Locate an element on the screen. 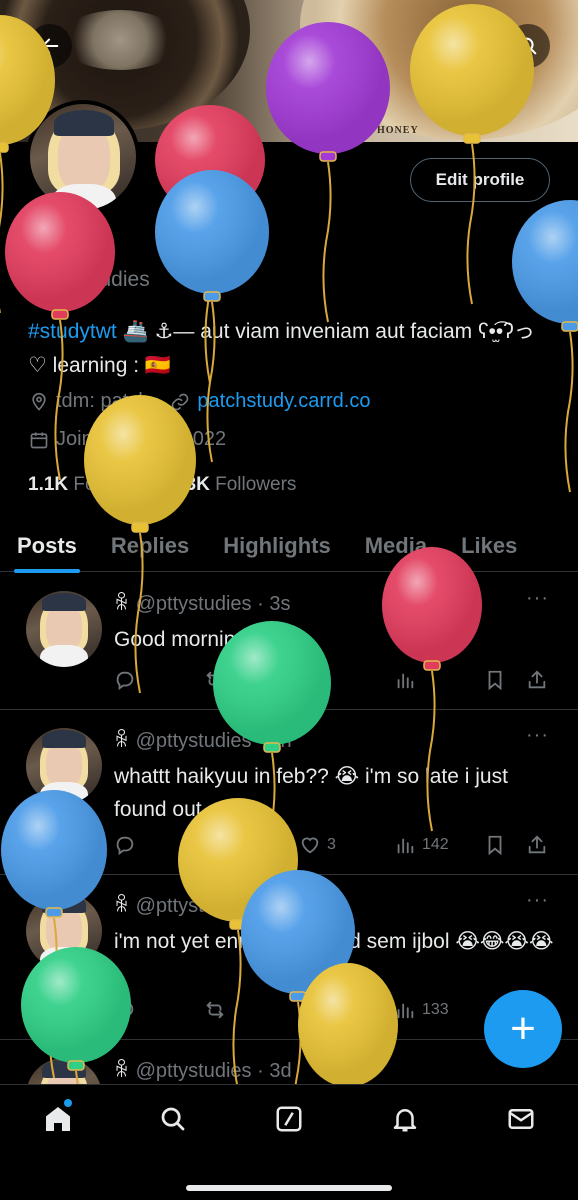 The image size is (578, 1200). post-item: ꆜ @pttystudies · 3s ··· Good morning ! is located at coordinates (289, 641).